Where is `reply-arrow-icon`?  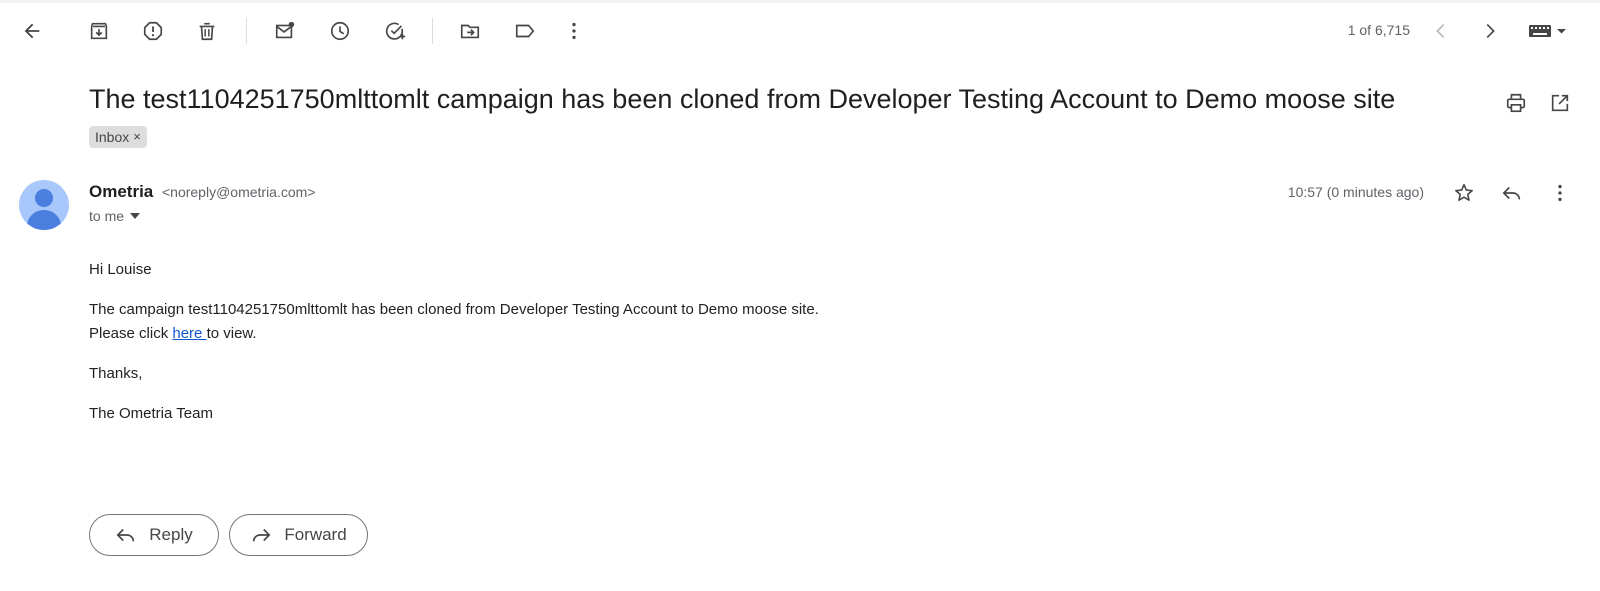 reply-arrow-icon is located at coordinates (125, 535).